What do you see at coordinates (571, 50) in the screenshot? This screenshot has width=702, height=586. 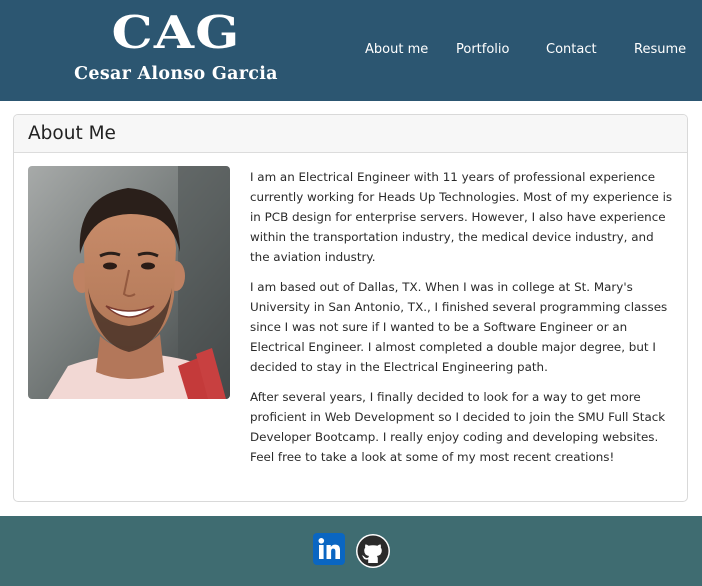 I see `nav-contact: Contact` at bounding box center [571, 50].